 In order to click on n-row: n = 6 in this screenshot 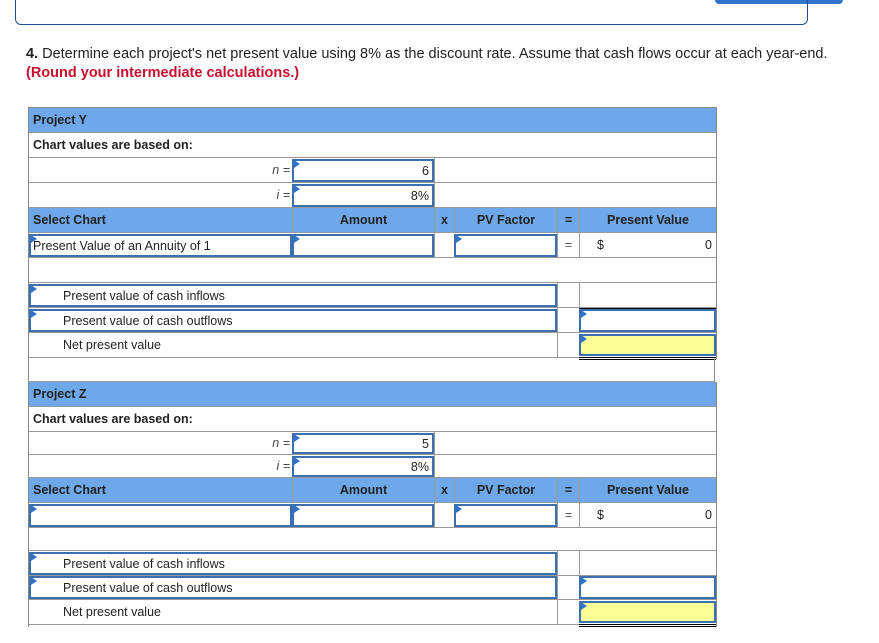, I will do `click(372, 170)`.